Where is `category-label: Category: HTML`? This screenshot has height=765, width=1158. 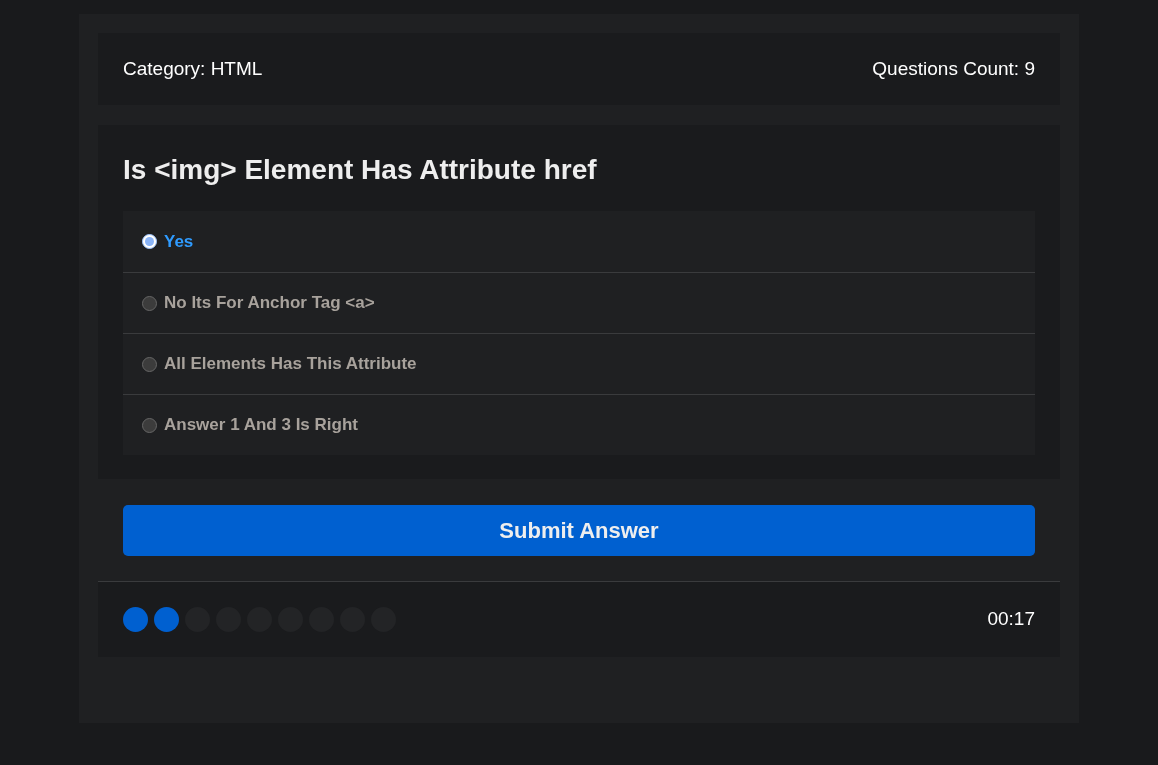 category-label: Category: HTML is located at coordinates (193, 68).